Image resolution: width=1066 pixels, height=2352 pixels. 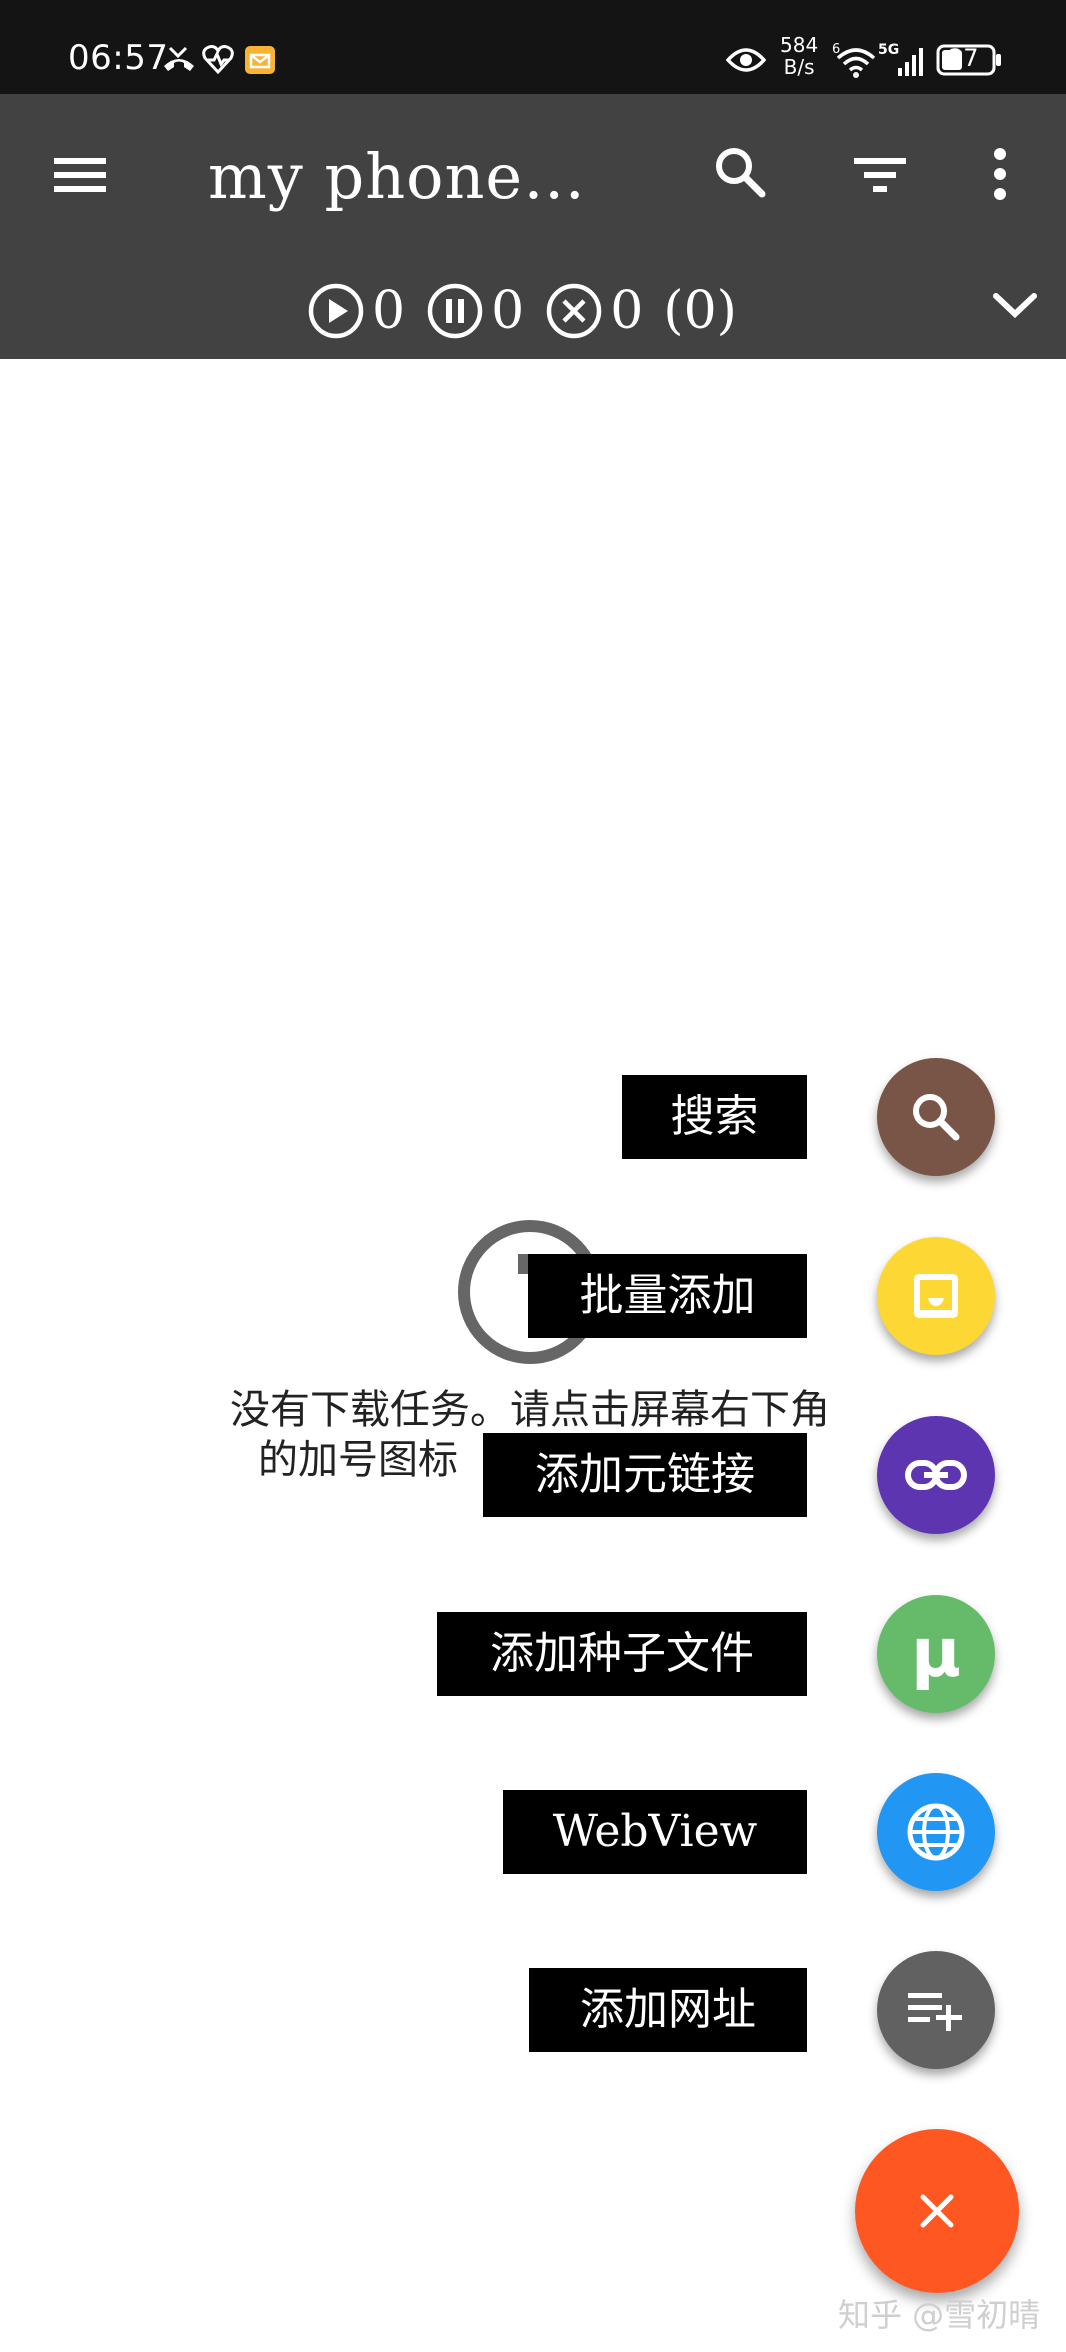 I want to click on fab-add-url-button, so click(x=936, y=2010).